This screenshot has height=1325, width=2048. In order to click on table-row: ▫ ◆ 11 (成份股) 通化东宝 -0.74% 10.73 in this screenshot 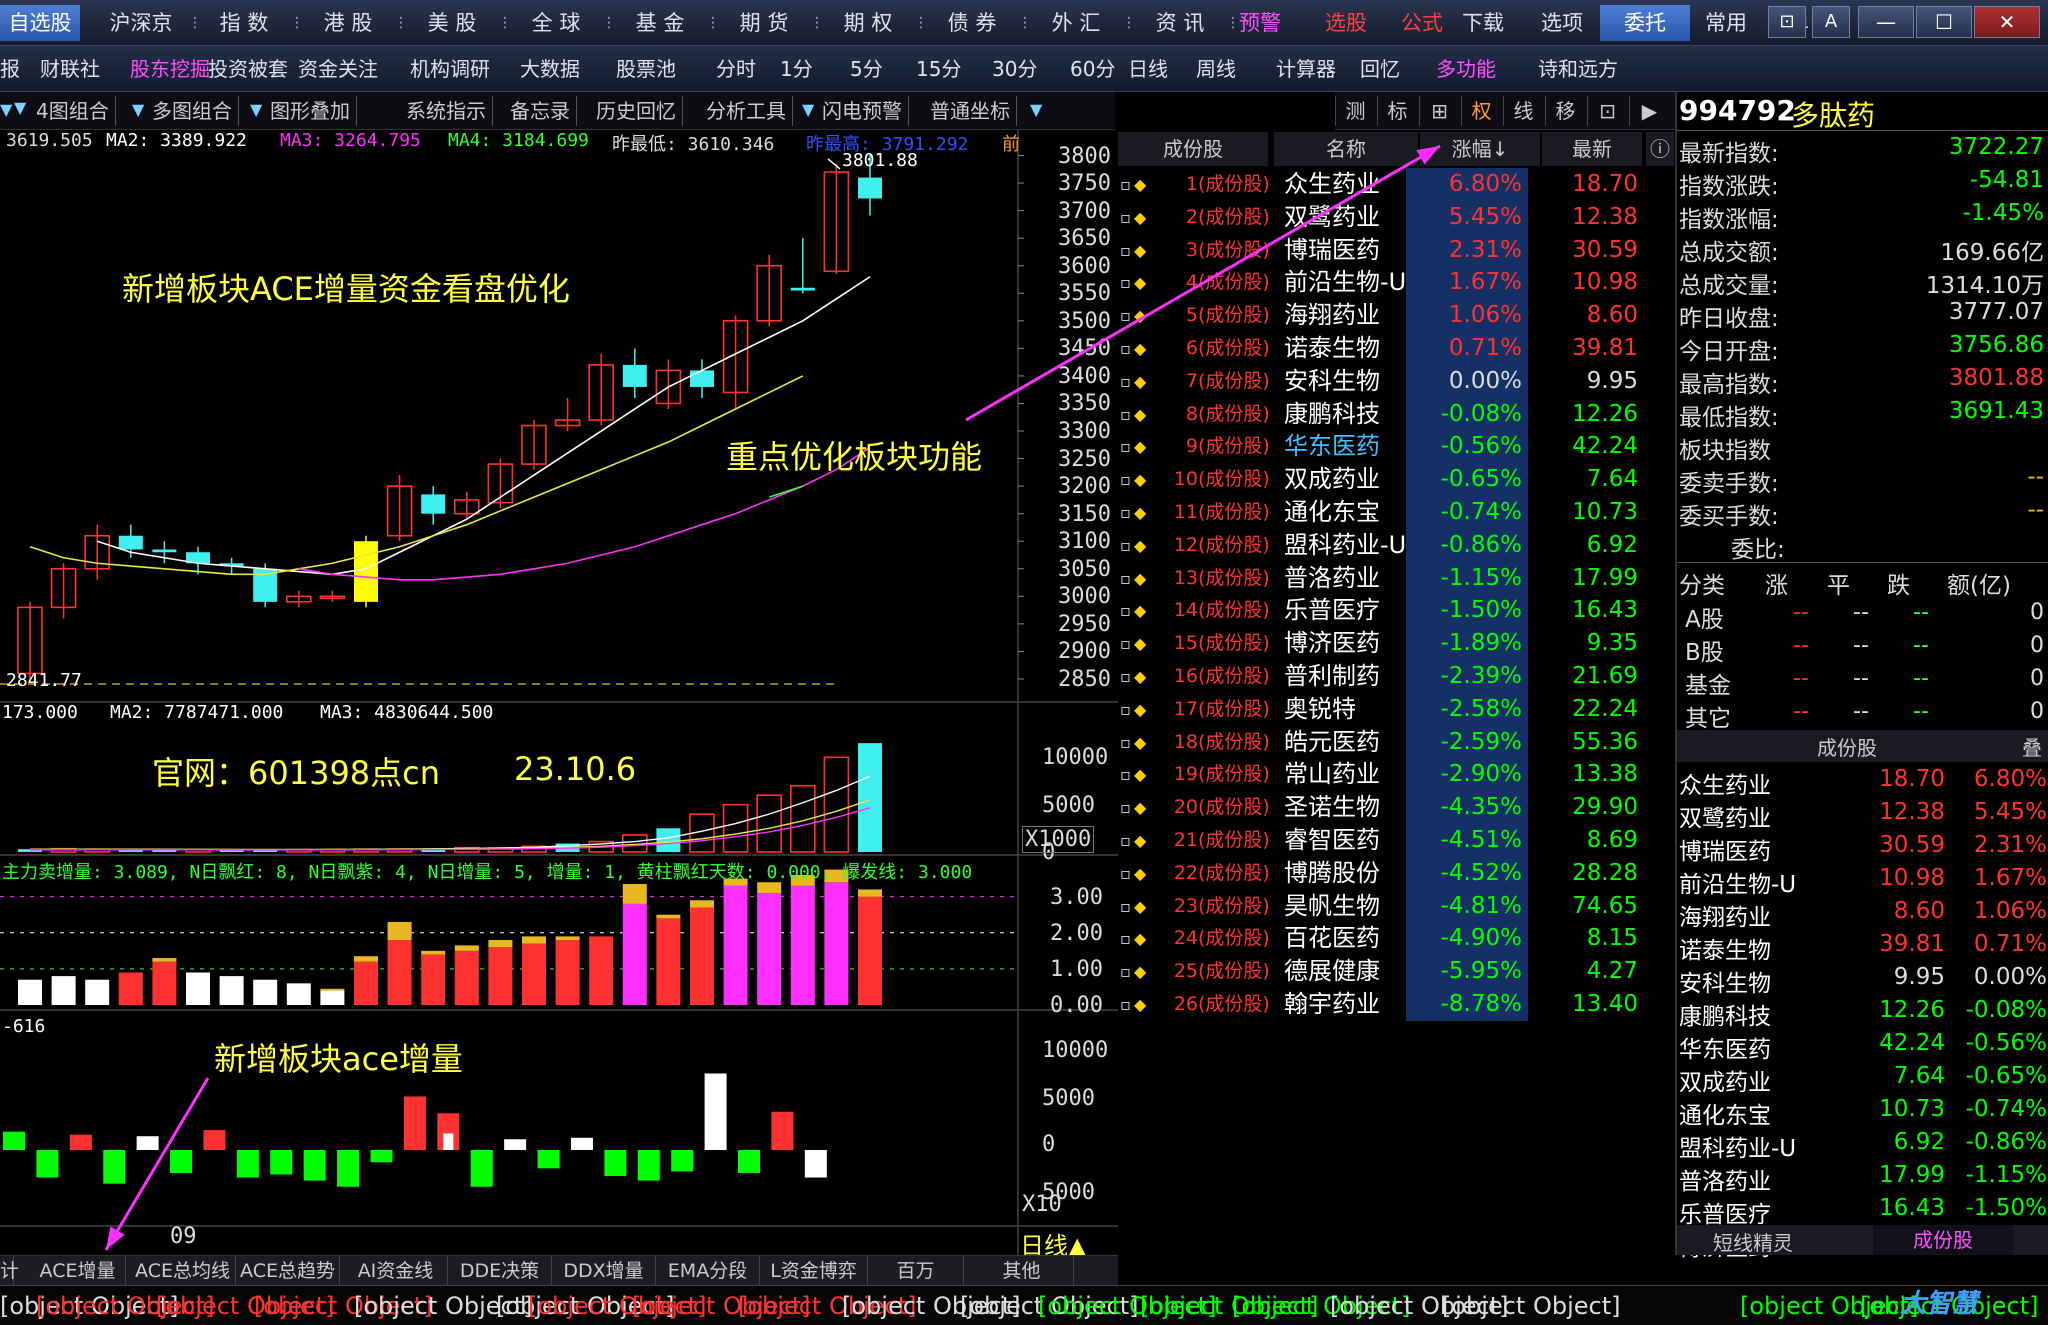, I will do `click(1396, 512)`.